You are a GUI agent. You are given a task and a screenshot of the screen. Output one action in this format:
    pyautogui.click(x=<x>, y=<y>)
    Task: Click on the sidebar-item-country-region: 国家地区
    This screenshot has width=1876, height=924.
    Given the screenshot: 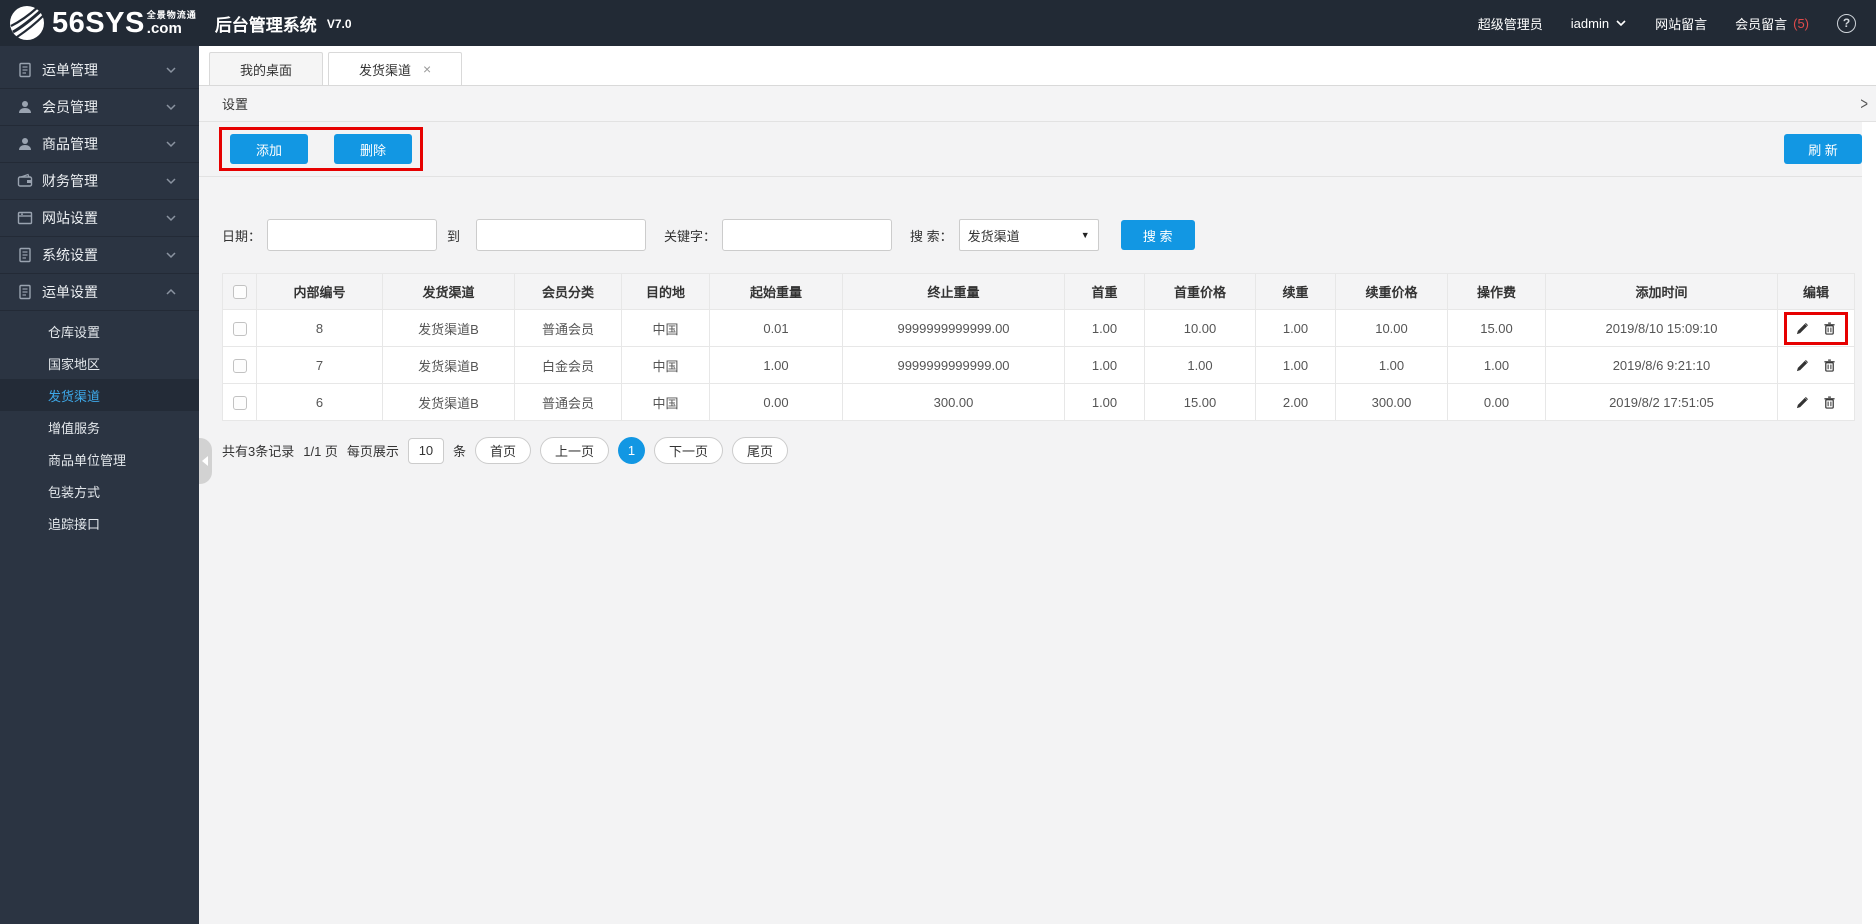 What is the action you would take?
    pyautogui.click(x=99, y=363)
    